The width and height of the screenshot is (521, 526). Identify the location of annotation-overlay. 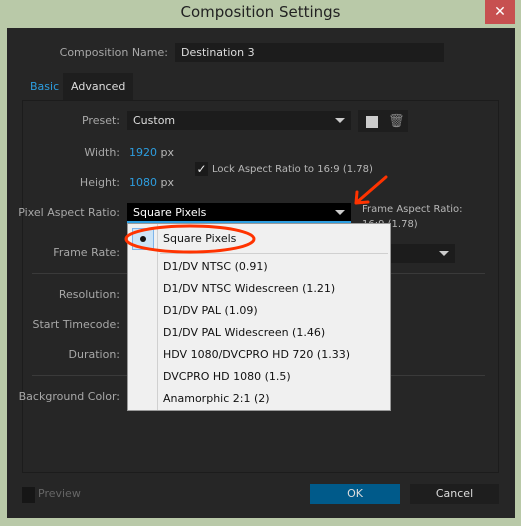
(256, 214).